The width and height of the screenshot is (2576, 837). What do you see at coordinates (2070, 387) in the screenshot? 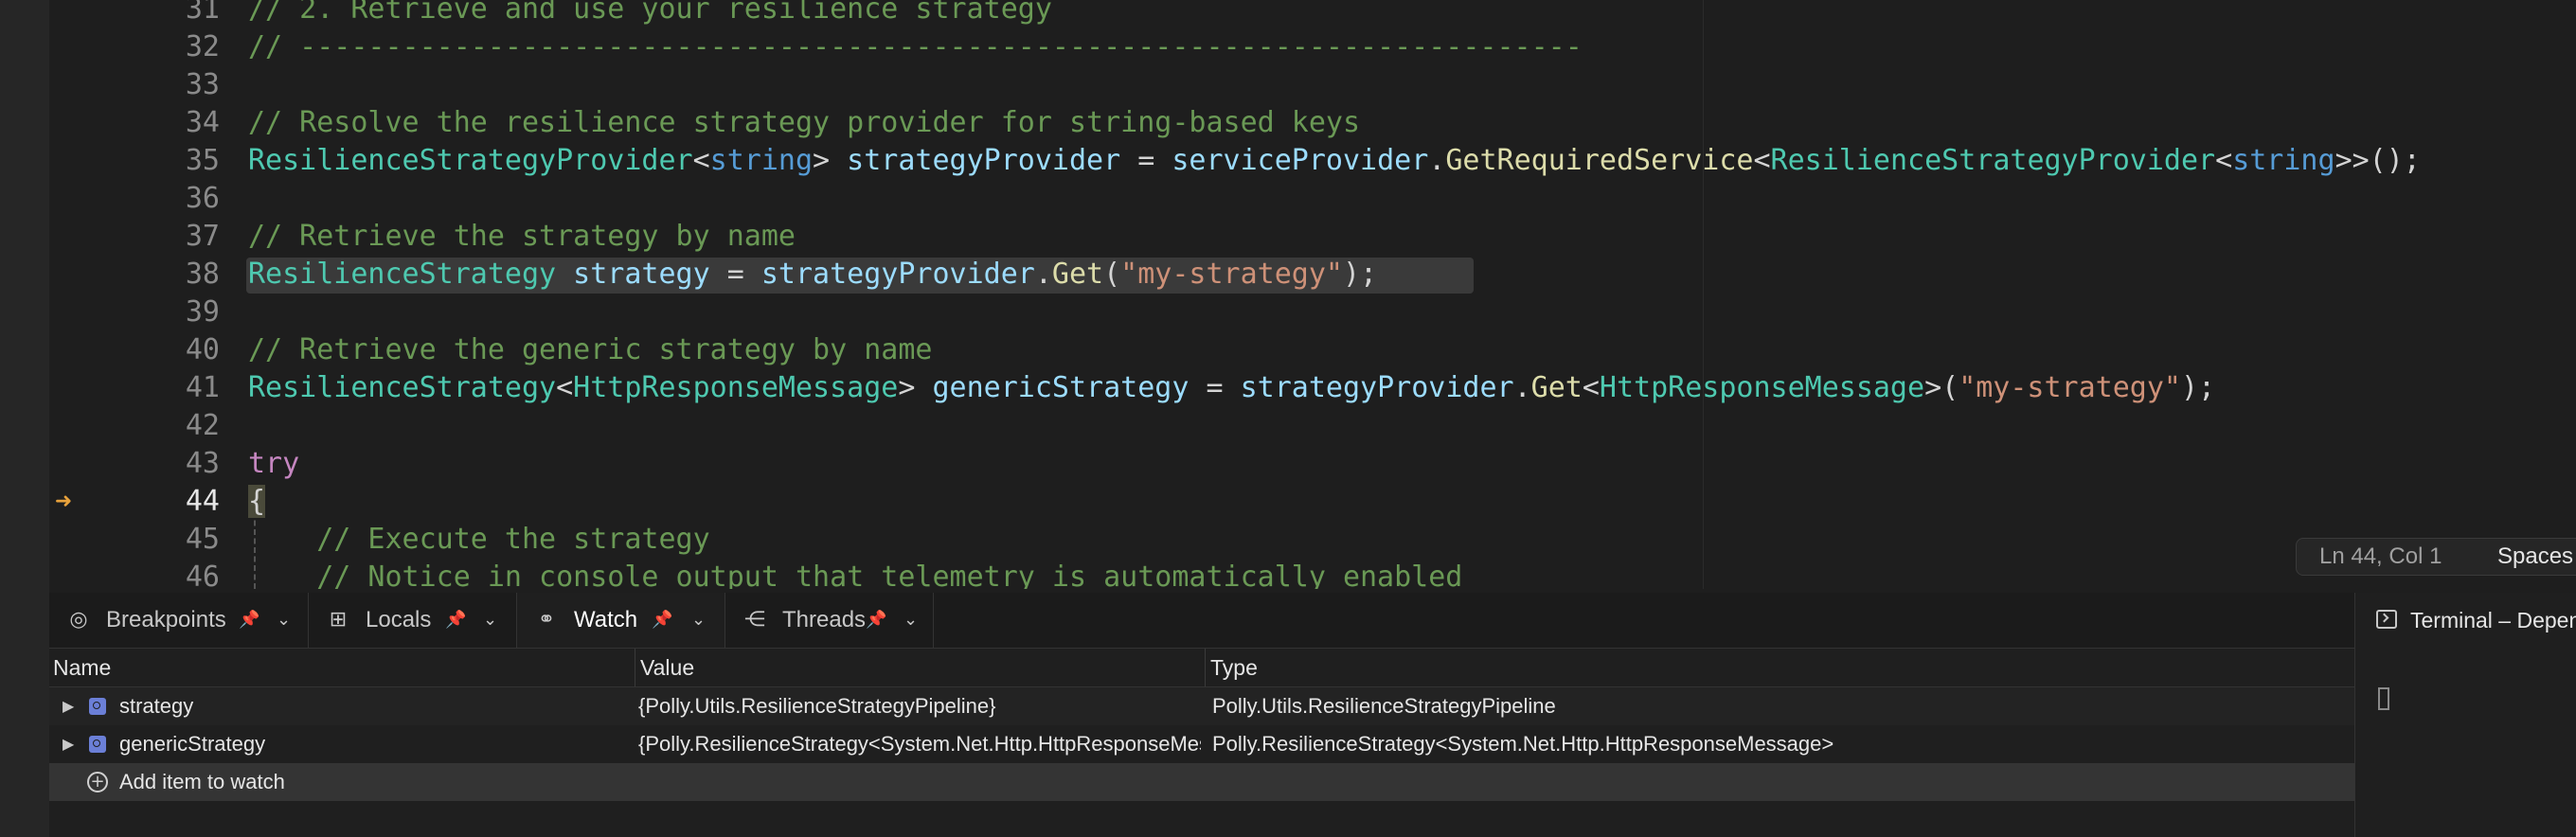
I see `code-token: "my-strategy"` at bounding box center [2070, 387].